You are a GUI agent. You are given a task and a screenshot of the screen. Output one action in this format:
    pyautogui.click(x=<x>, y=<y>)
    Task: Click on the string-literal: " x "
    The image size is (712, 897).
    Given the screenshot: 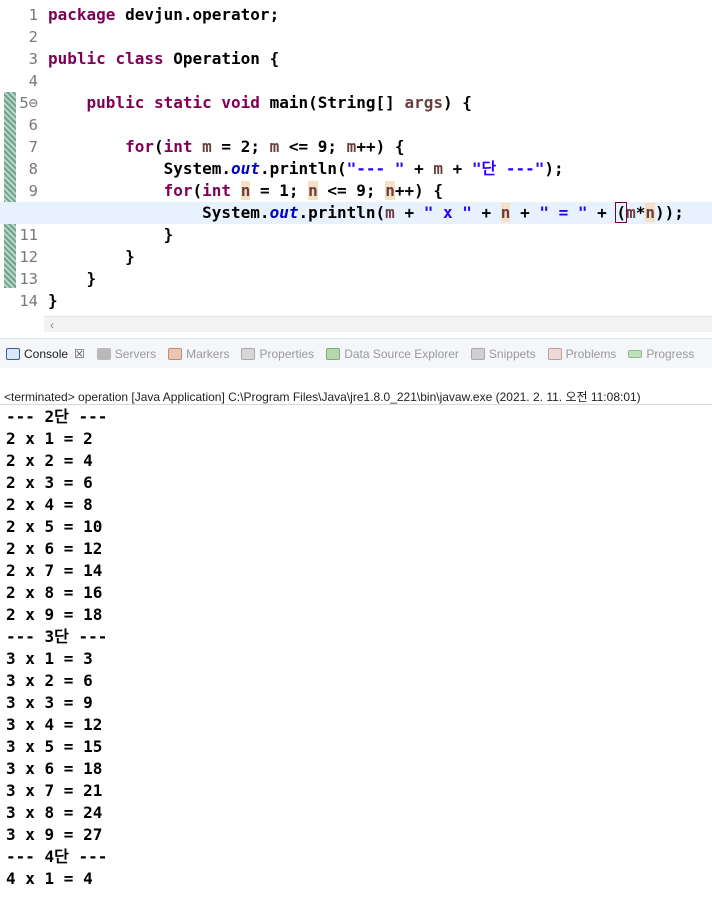 What is the action you would take?
    pyautogui.click(x=447, y=212)
    